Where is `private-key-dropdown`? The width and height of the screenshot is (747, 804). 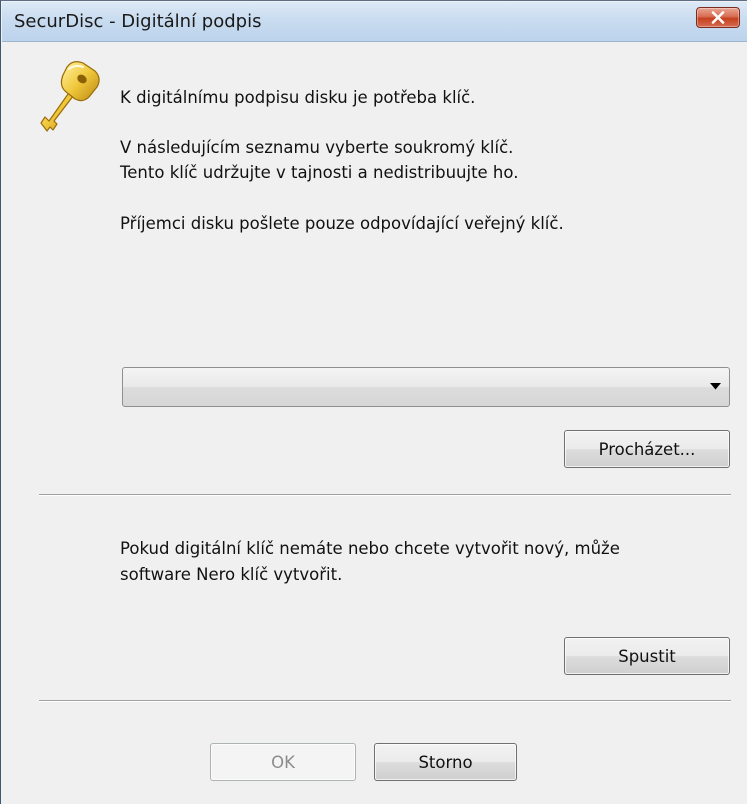 private-key-dropdown is located at coordinates (426, 387).